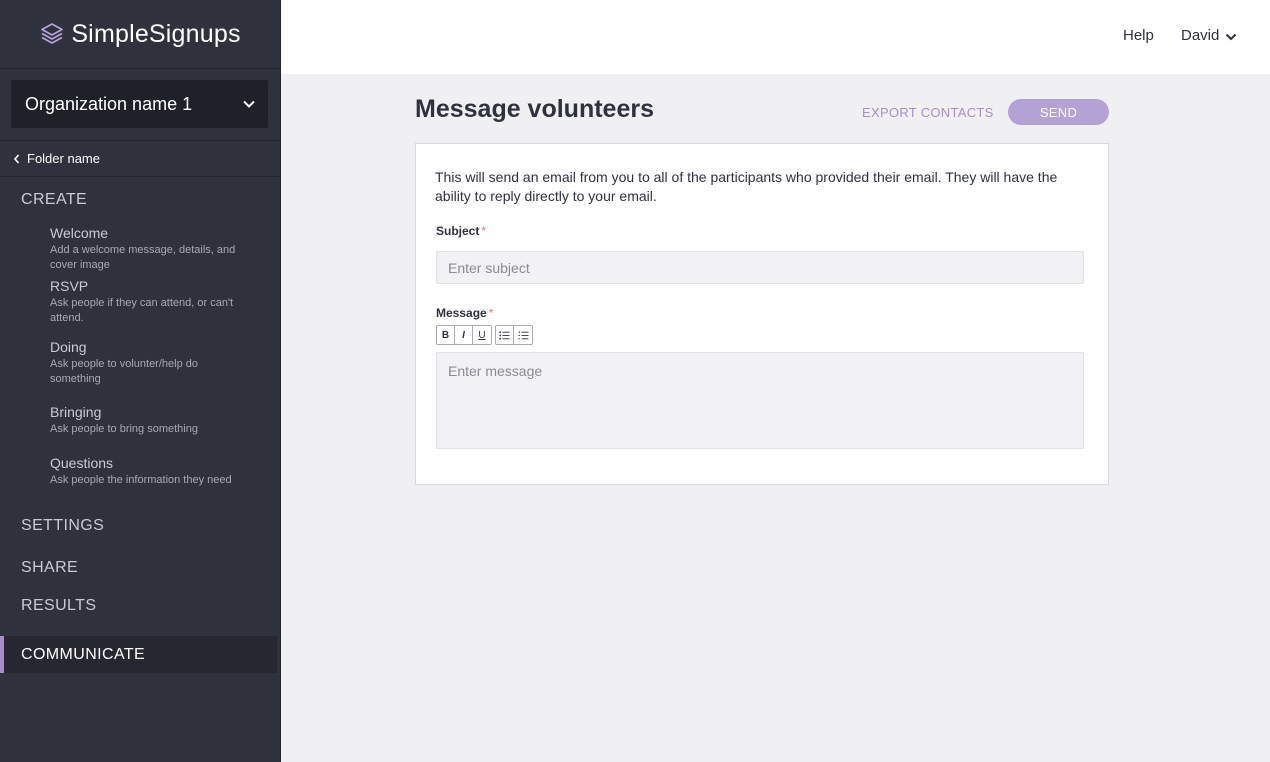 The image size is (1270, 762). I want to click on numbered-list-icon, so click(522, 334).